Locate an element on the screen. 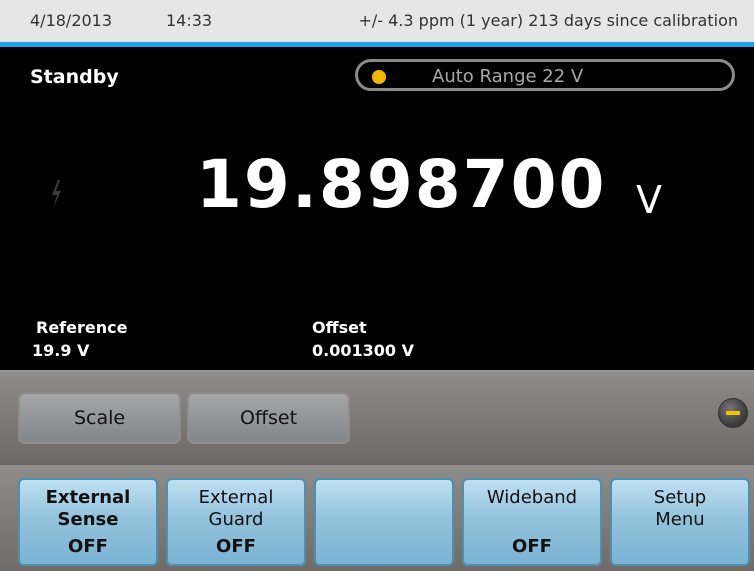 The width and height of the screenshot is (754, 571). offset-button: Offset is located at coordinates (268, 418).